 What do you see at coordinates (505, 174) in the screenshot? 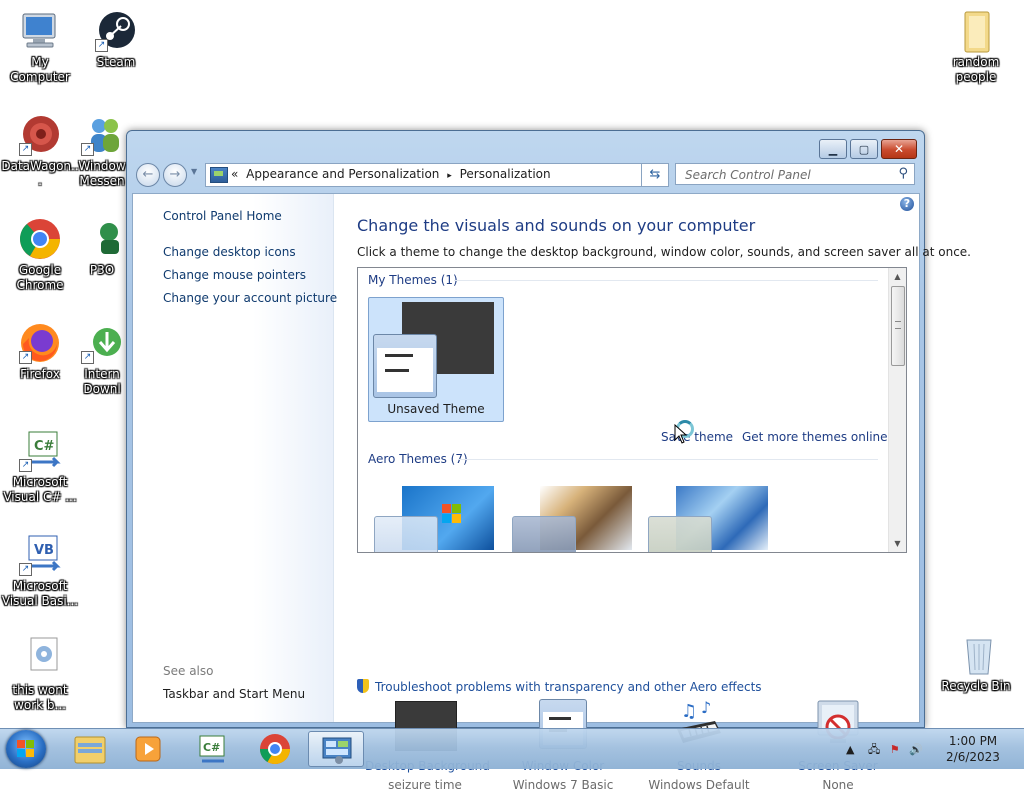
I see `breadcrumb-personalization: Personalization` at bounding box center [505, 174].